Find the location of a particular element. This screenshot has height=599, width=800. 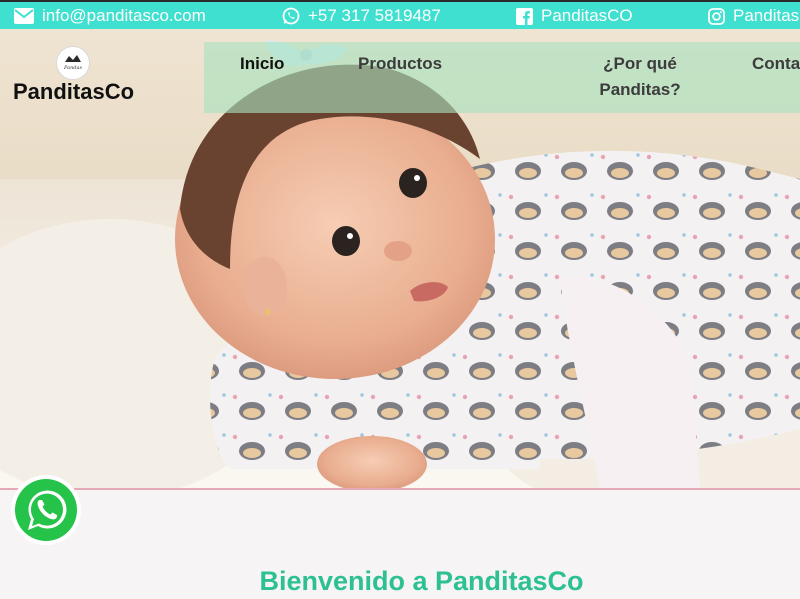

facebook-text: PanditasCO is located at coordinates (587, 15).